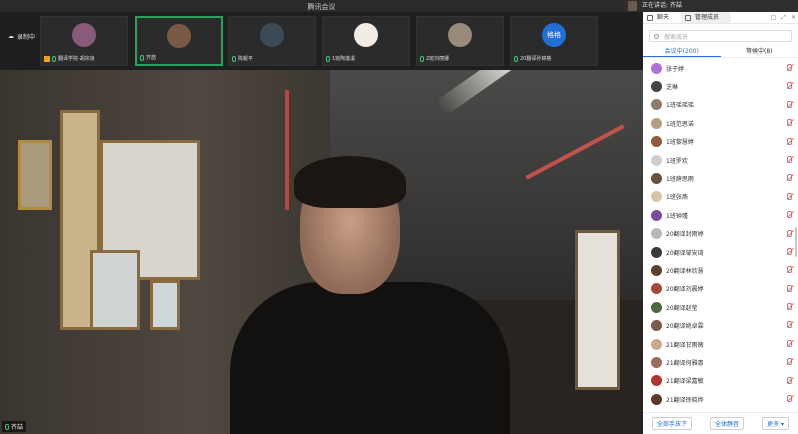 Image resolution: width=798 pixels, height=434 pixels. I want to click on more-button: 更多 ▾, so click(775, 423).